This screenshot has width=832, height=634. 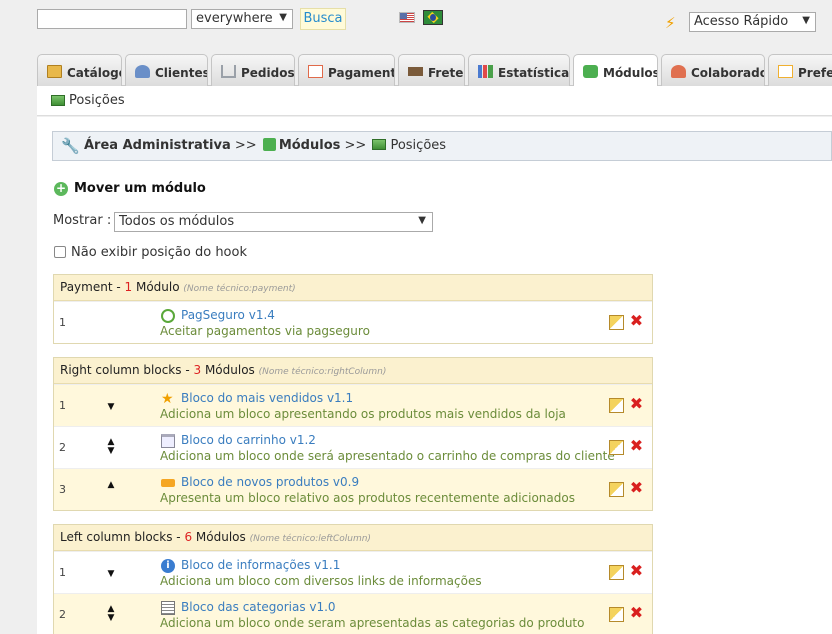 What do you see at coordinates (111, 491) in the screenshot?
I see `move-up-icon: ▲` at bounding box center [111, 491].